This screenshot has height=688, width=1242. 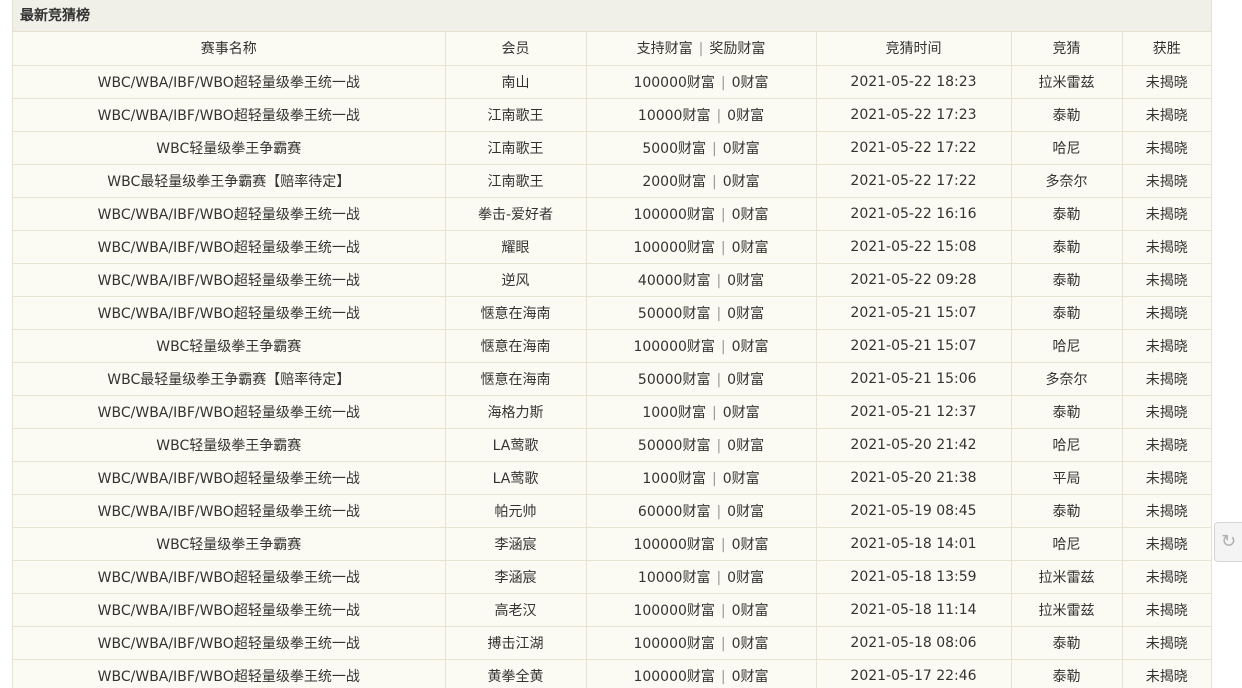 I want to click on cell-member: 逆风, so click(x=516, y=280).